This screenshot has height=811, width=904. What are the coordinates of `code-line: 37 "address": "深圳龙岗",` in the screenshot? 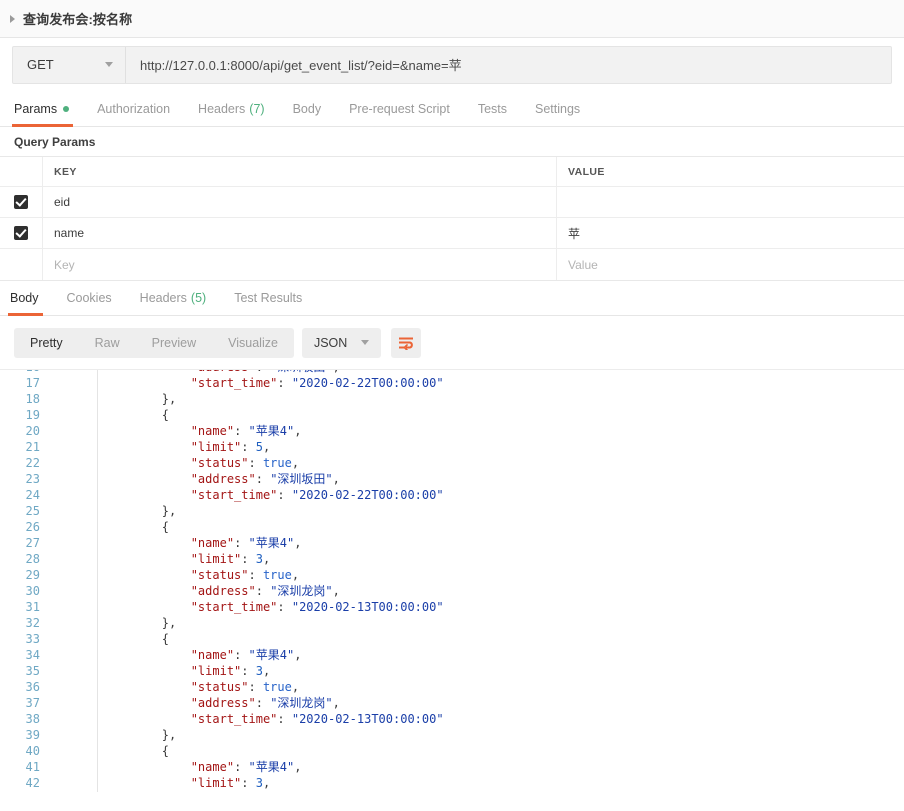 It's located at (452, 703).